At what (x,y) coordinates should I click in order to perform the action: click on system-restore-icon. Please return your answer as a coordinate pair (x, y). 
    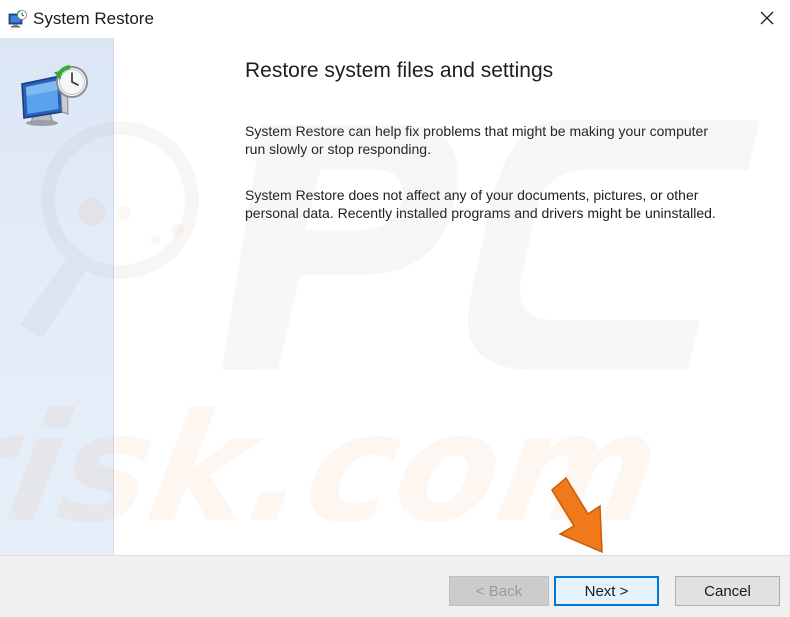
    Looking at the image, I should click on (17, 18).